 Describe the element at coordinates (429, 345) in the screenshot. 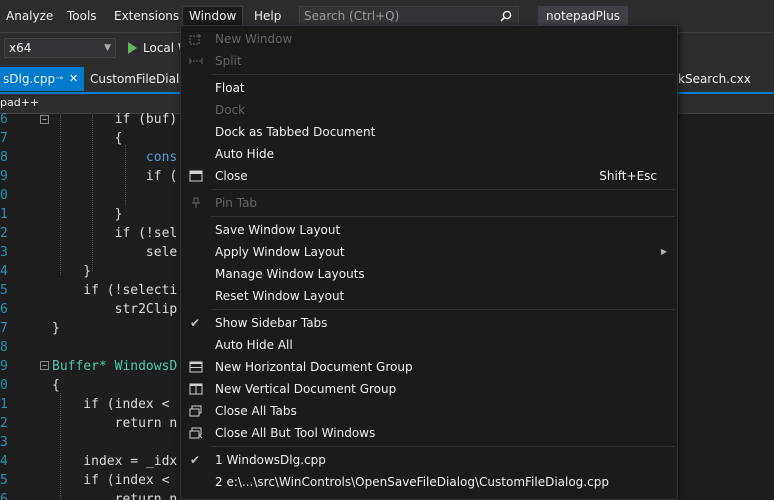

I see `menu-item-auto-hide-all: Auto Hide All` at that location.